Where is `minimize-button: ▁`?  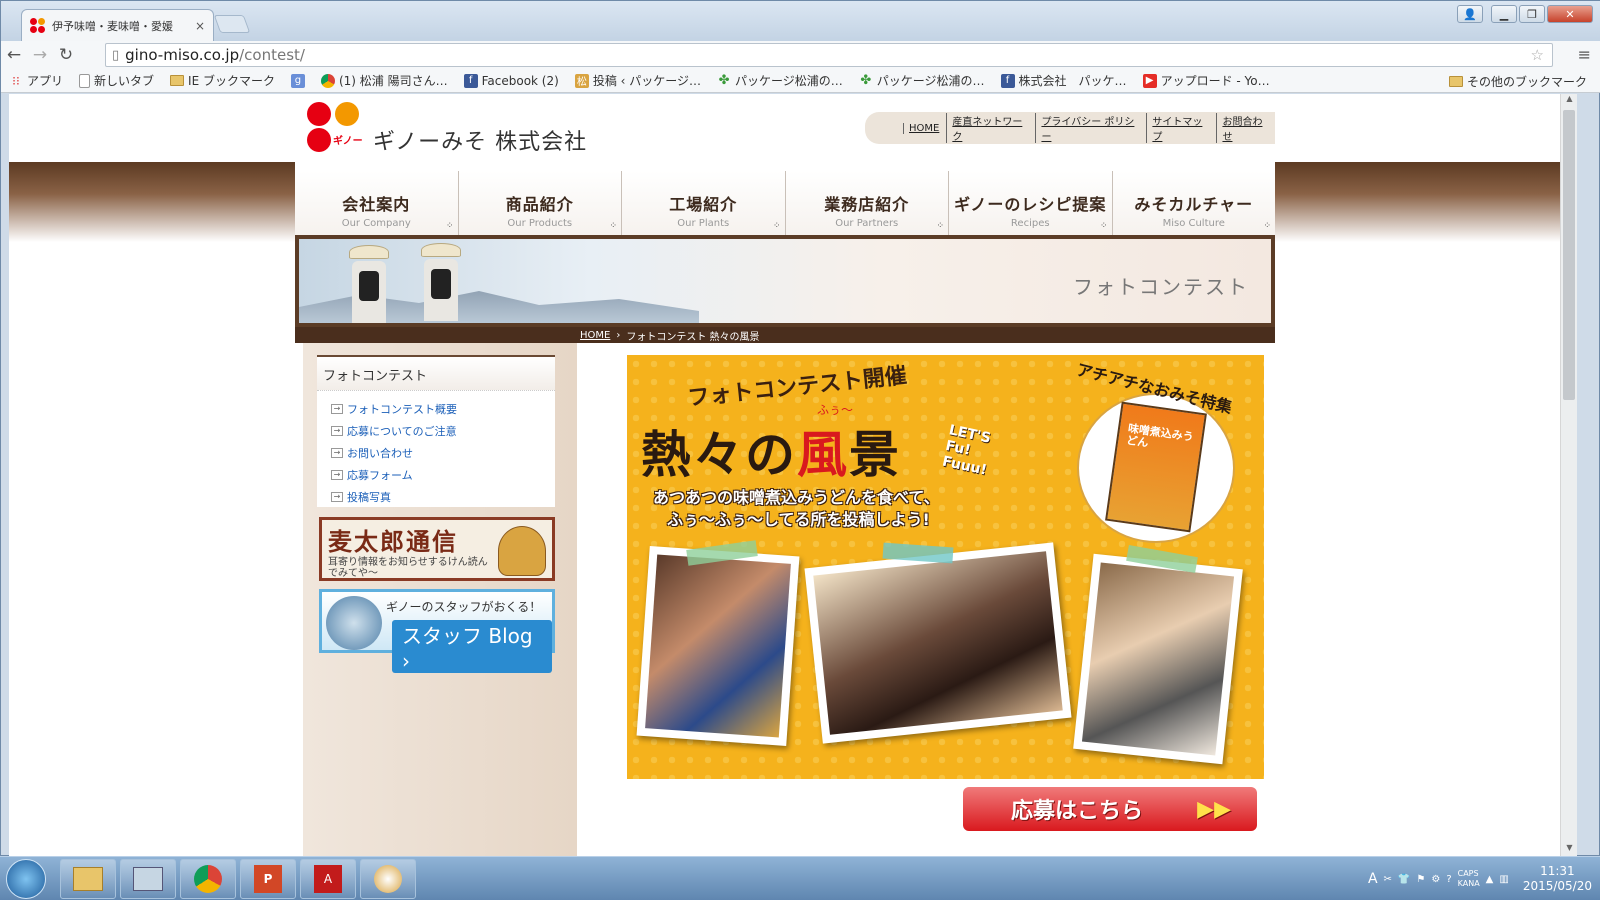 minimize-button: ▁ is located at coordinates (1504, 14).